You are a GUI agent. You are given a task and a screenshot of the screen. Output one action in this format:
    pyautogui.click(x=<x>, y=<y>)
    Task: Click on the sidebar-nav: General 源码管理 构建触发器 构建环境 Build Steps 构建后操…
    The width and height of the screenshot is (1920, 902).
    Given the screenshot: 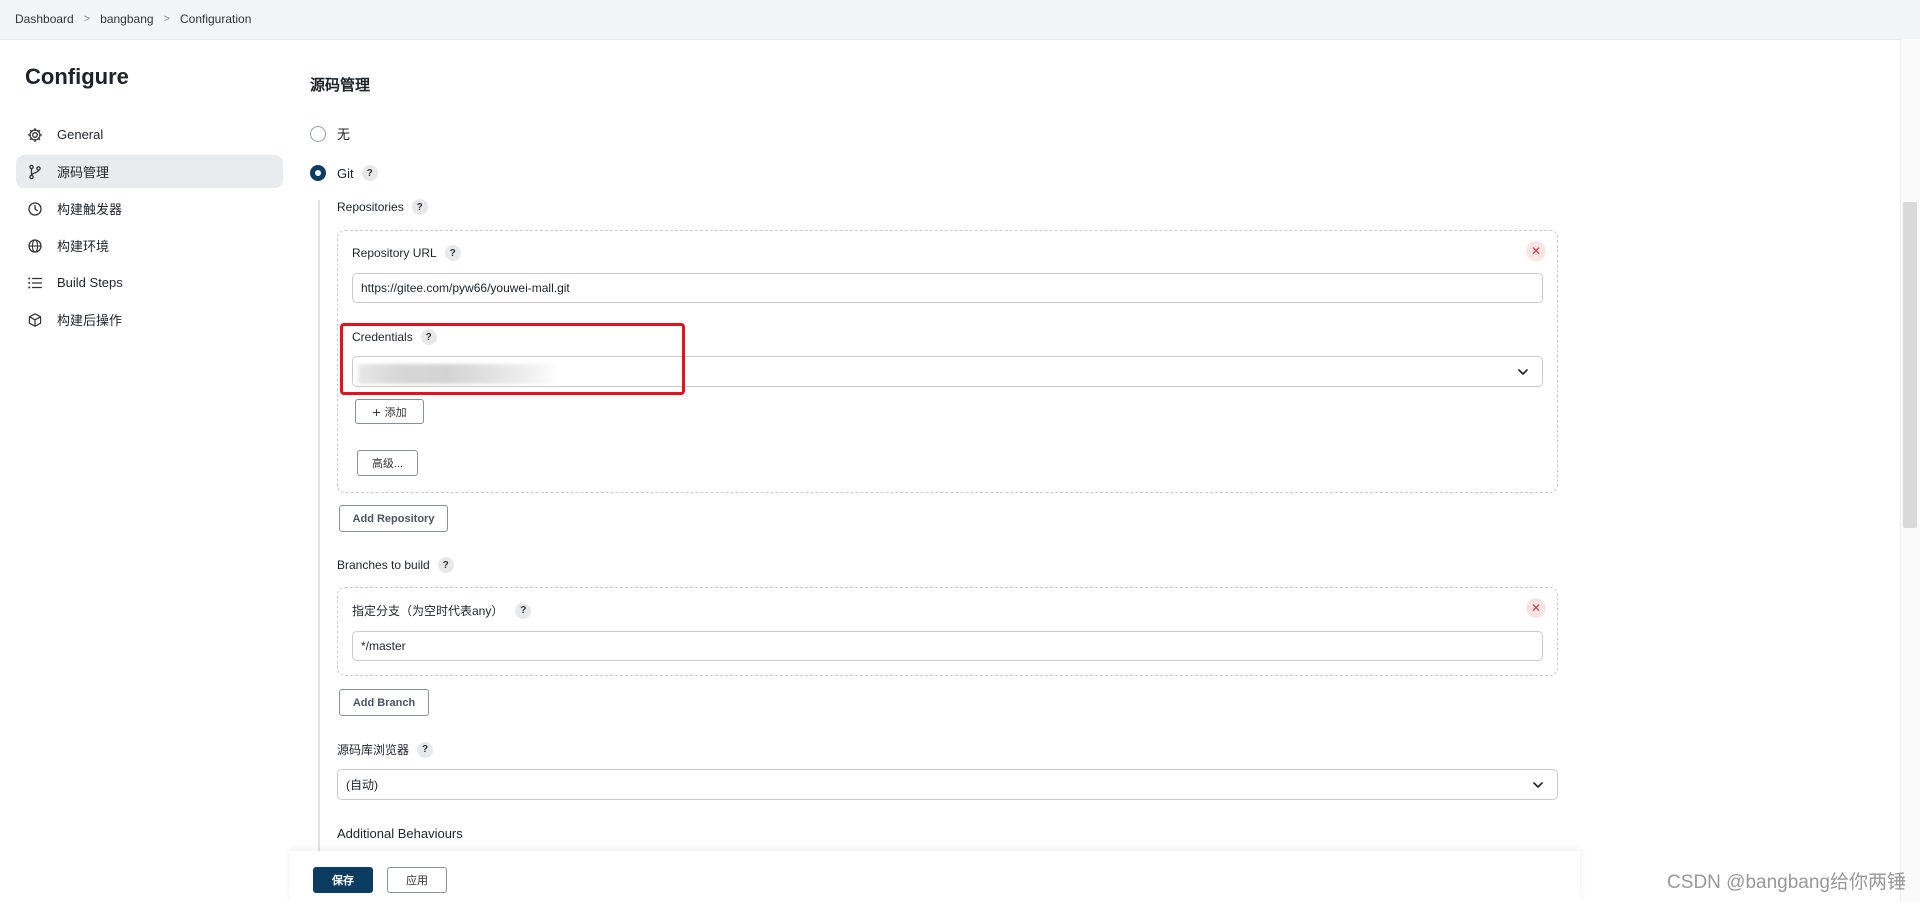 What is the action you would take?
    pyautogui.click(x=149, y=229)
    